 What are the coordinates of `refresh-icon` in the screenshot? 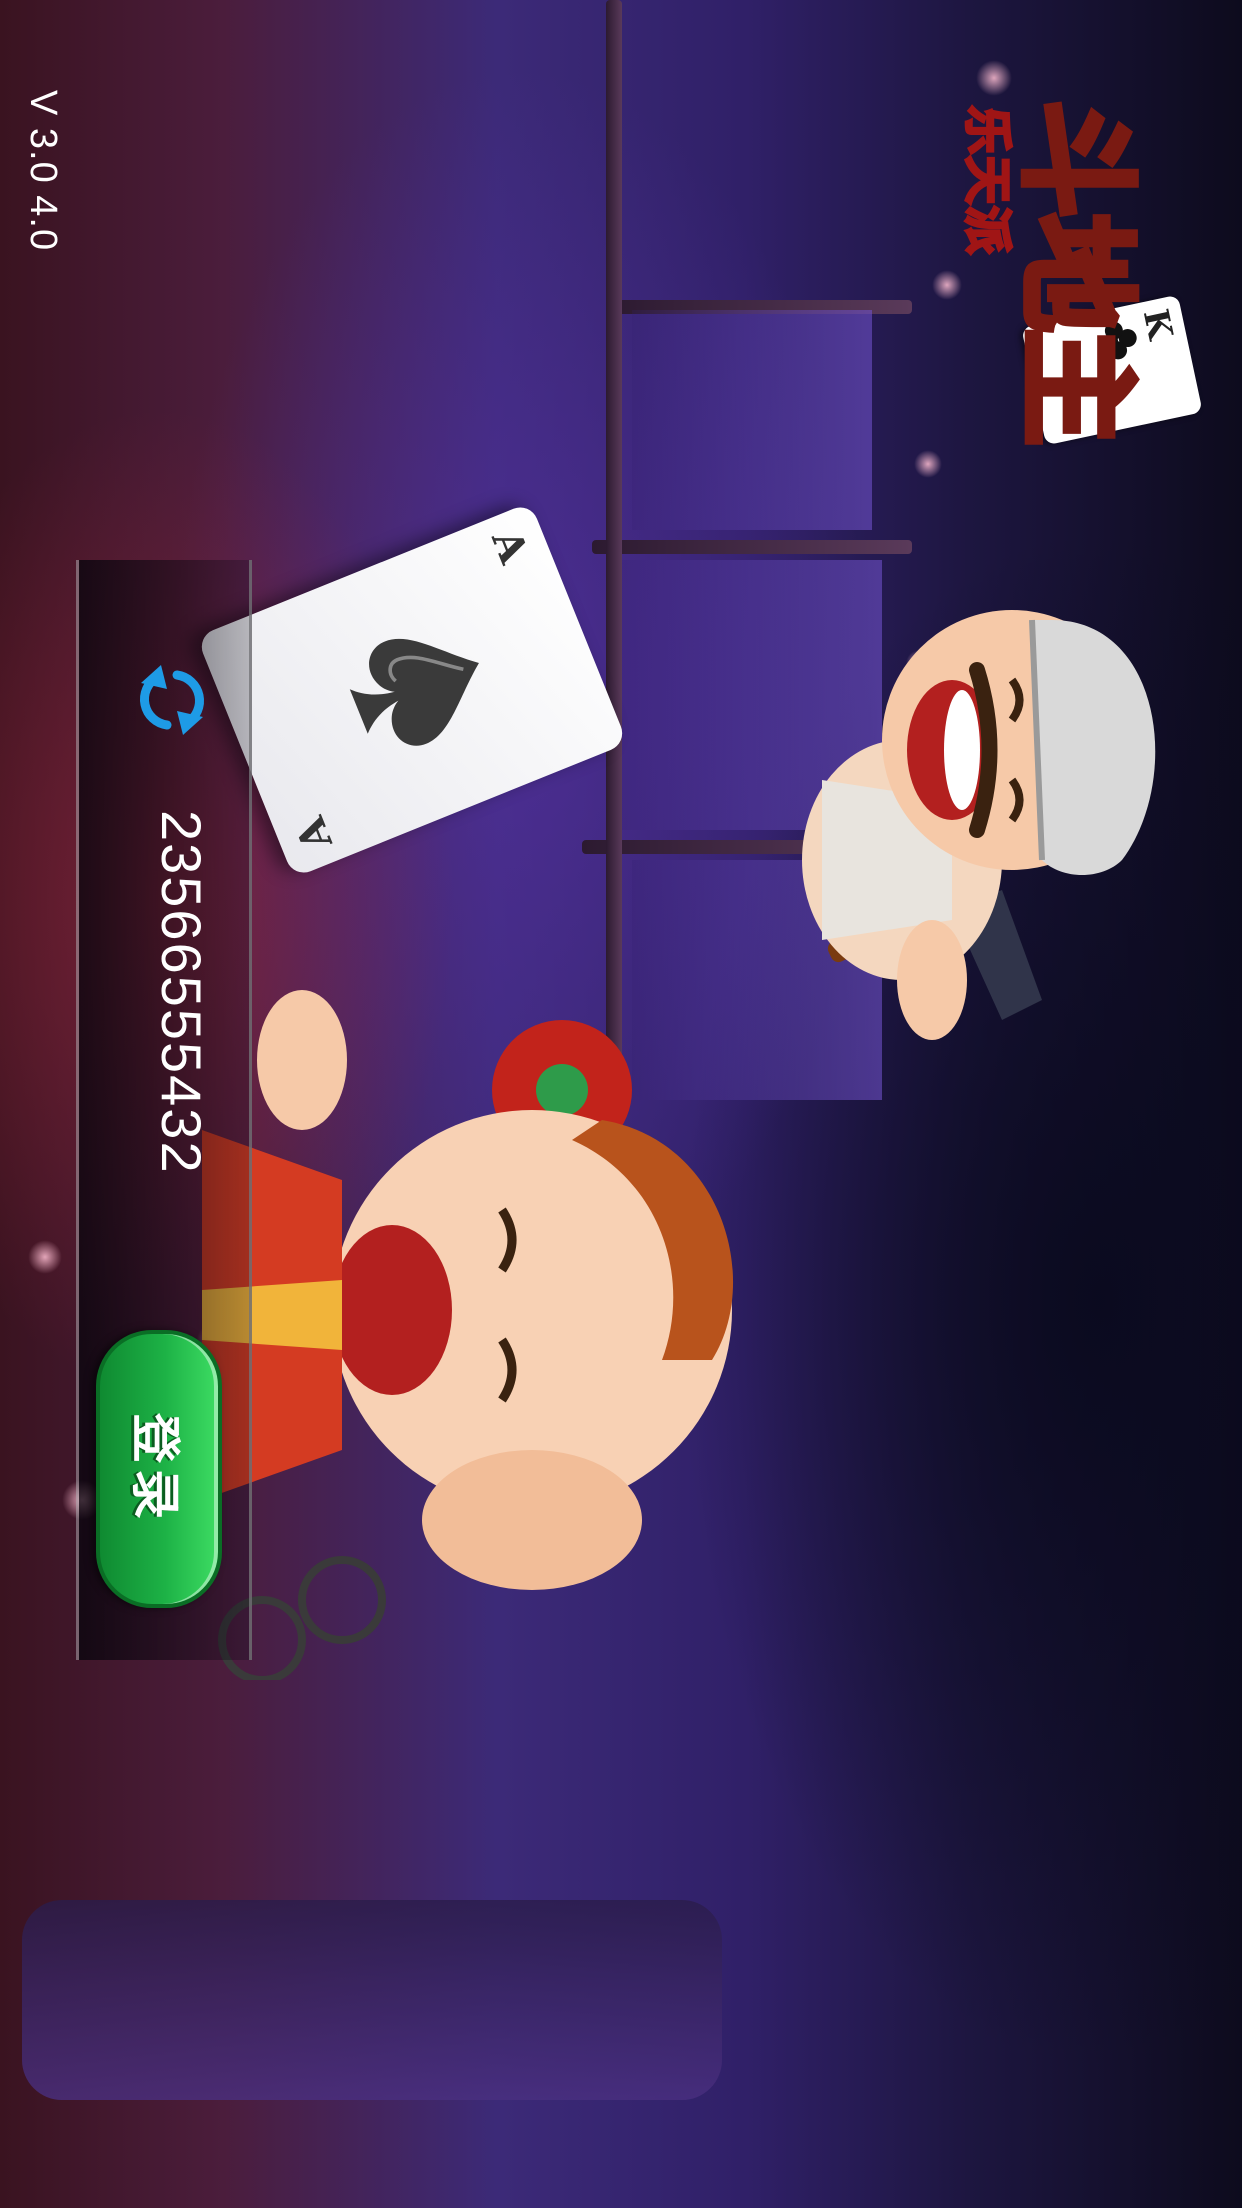 It's located at (172, 700).